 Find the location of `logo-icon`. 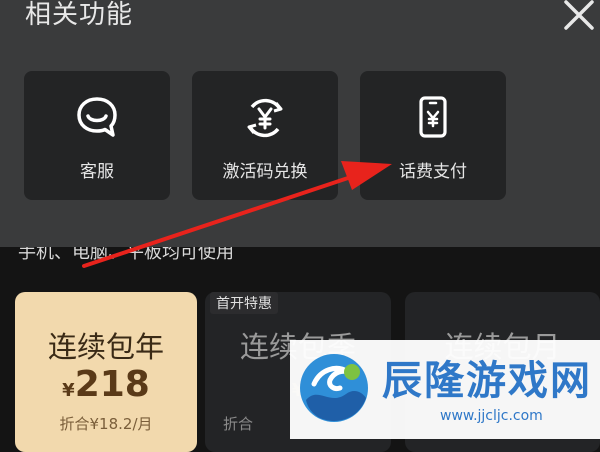

logo-icon is located at coordinates (334, 388).